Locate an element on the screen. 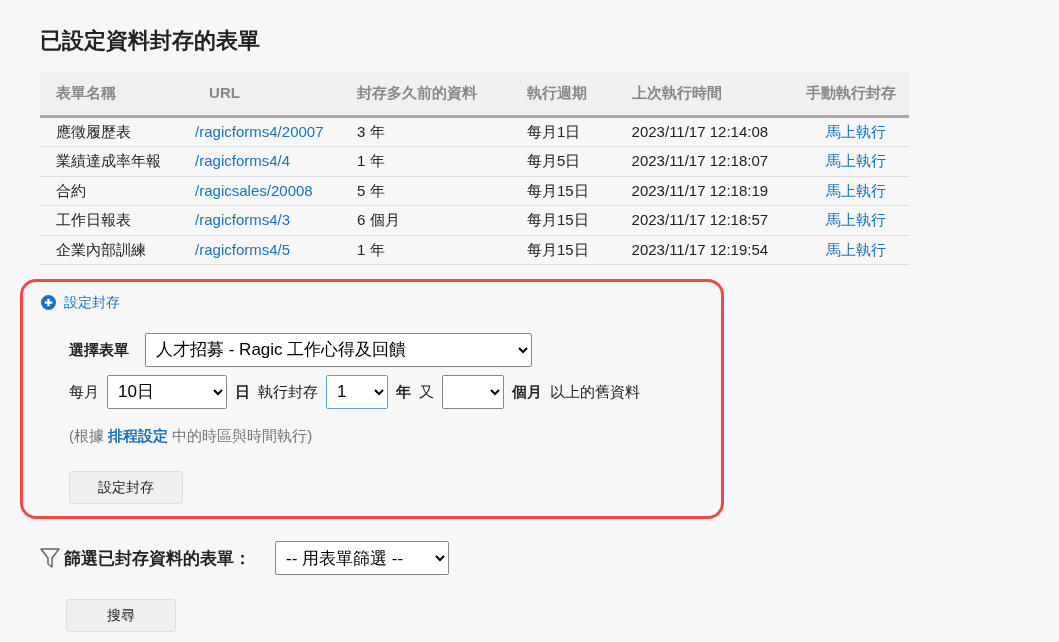 The image size is (1059, 642). table-cell: 6 個月 is located at coordinates (426, 220).